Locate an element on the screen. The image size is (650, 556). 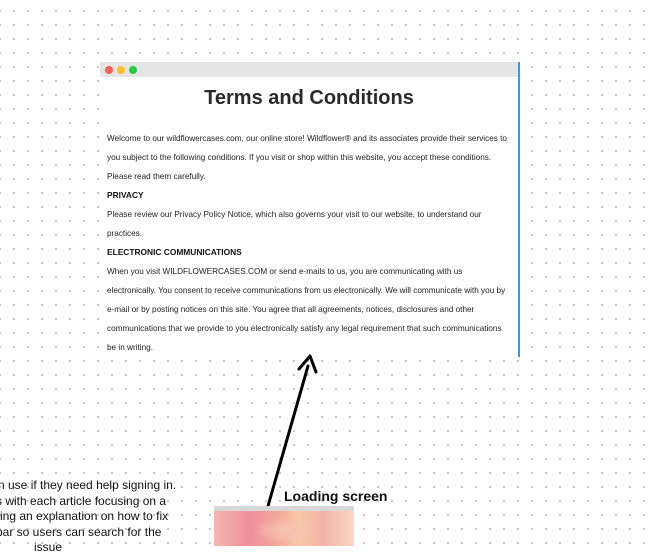
arrow-shaft is located at coordinates (288, 436).